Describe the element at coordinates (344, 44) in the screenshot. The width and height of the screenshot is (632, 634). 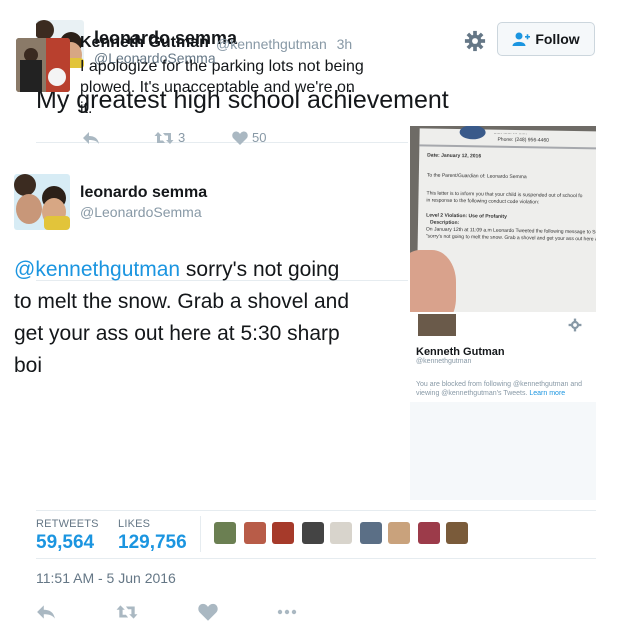
I see `original-time: 3h` at that location.